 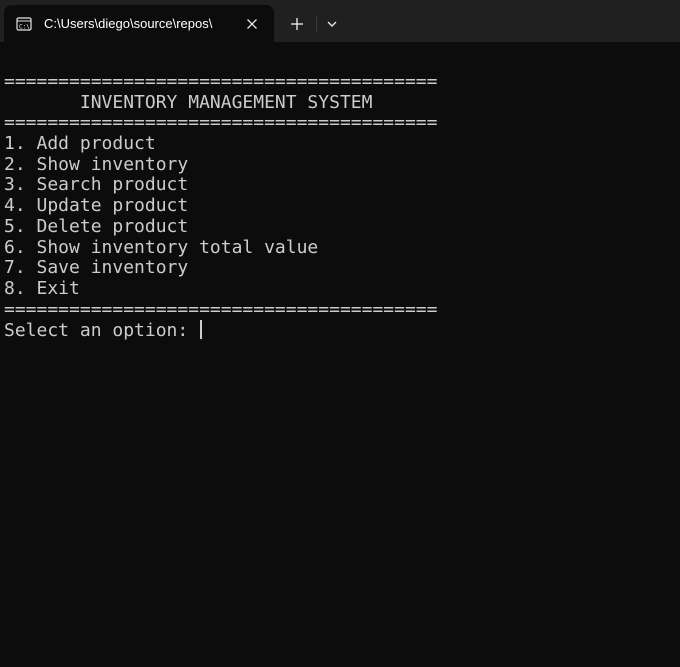 What do you see at coordinates (161, 247) in the screenshot?
I see `menu-item: 6. Show inventory total value` at bounding box center [161, 247].